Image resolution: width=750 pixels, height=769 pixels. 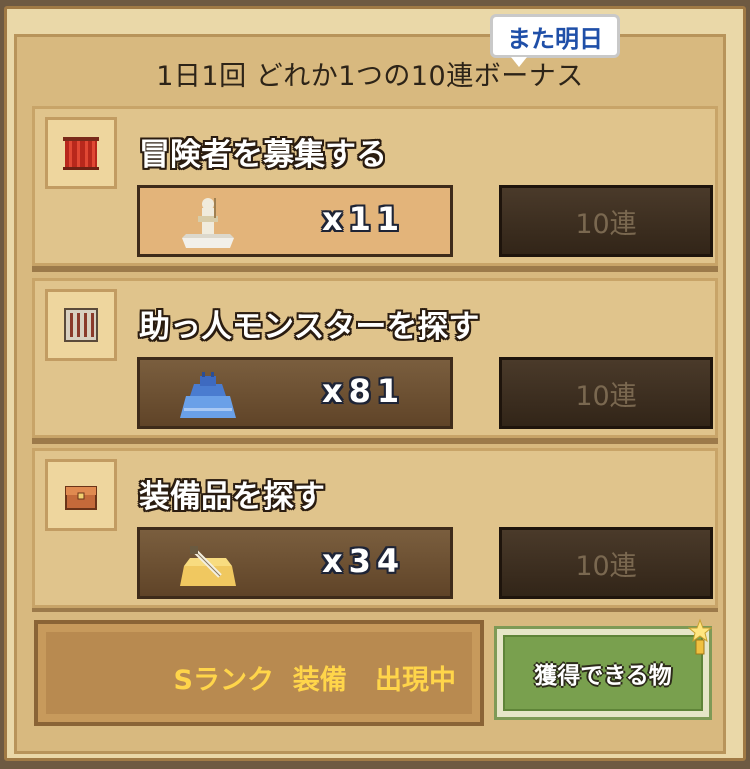 What do you see at coordinates (208, 566) in the screenshot?
I see `sword-scroll-icon` at bounding box center [208, 566].